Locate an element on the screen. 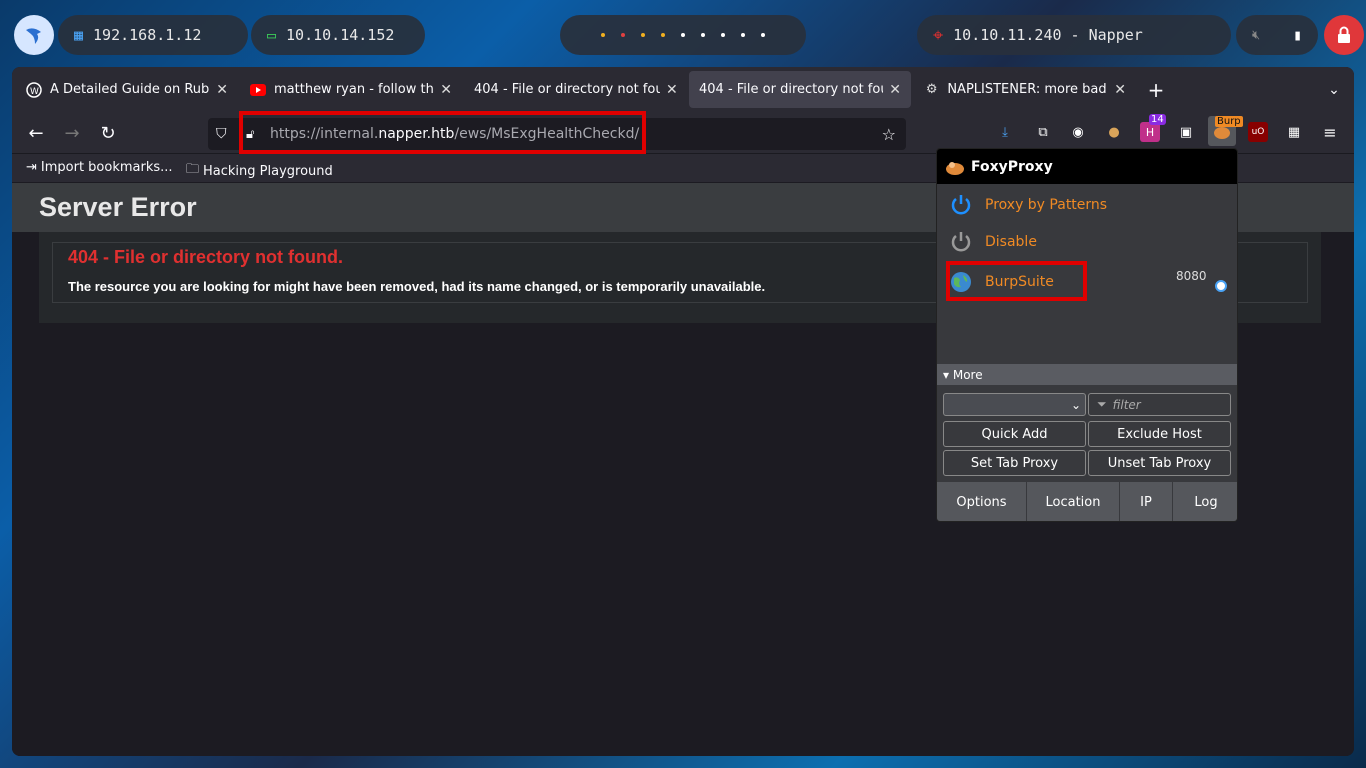  hackbar-icon: H is located at coordinates (1150, 132).